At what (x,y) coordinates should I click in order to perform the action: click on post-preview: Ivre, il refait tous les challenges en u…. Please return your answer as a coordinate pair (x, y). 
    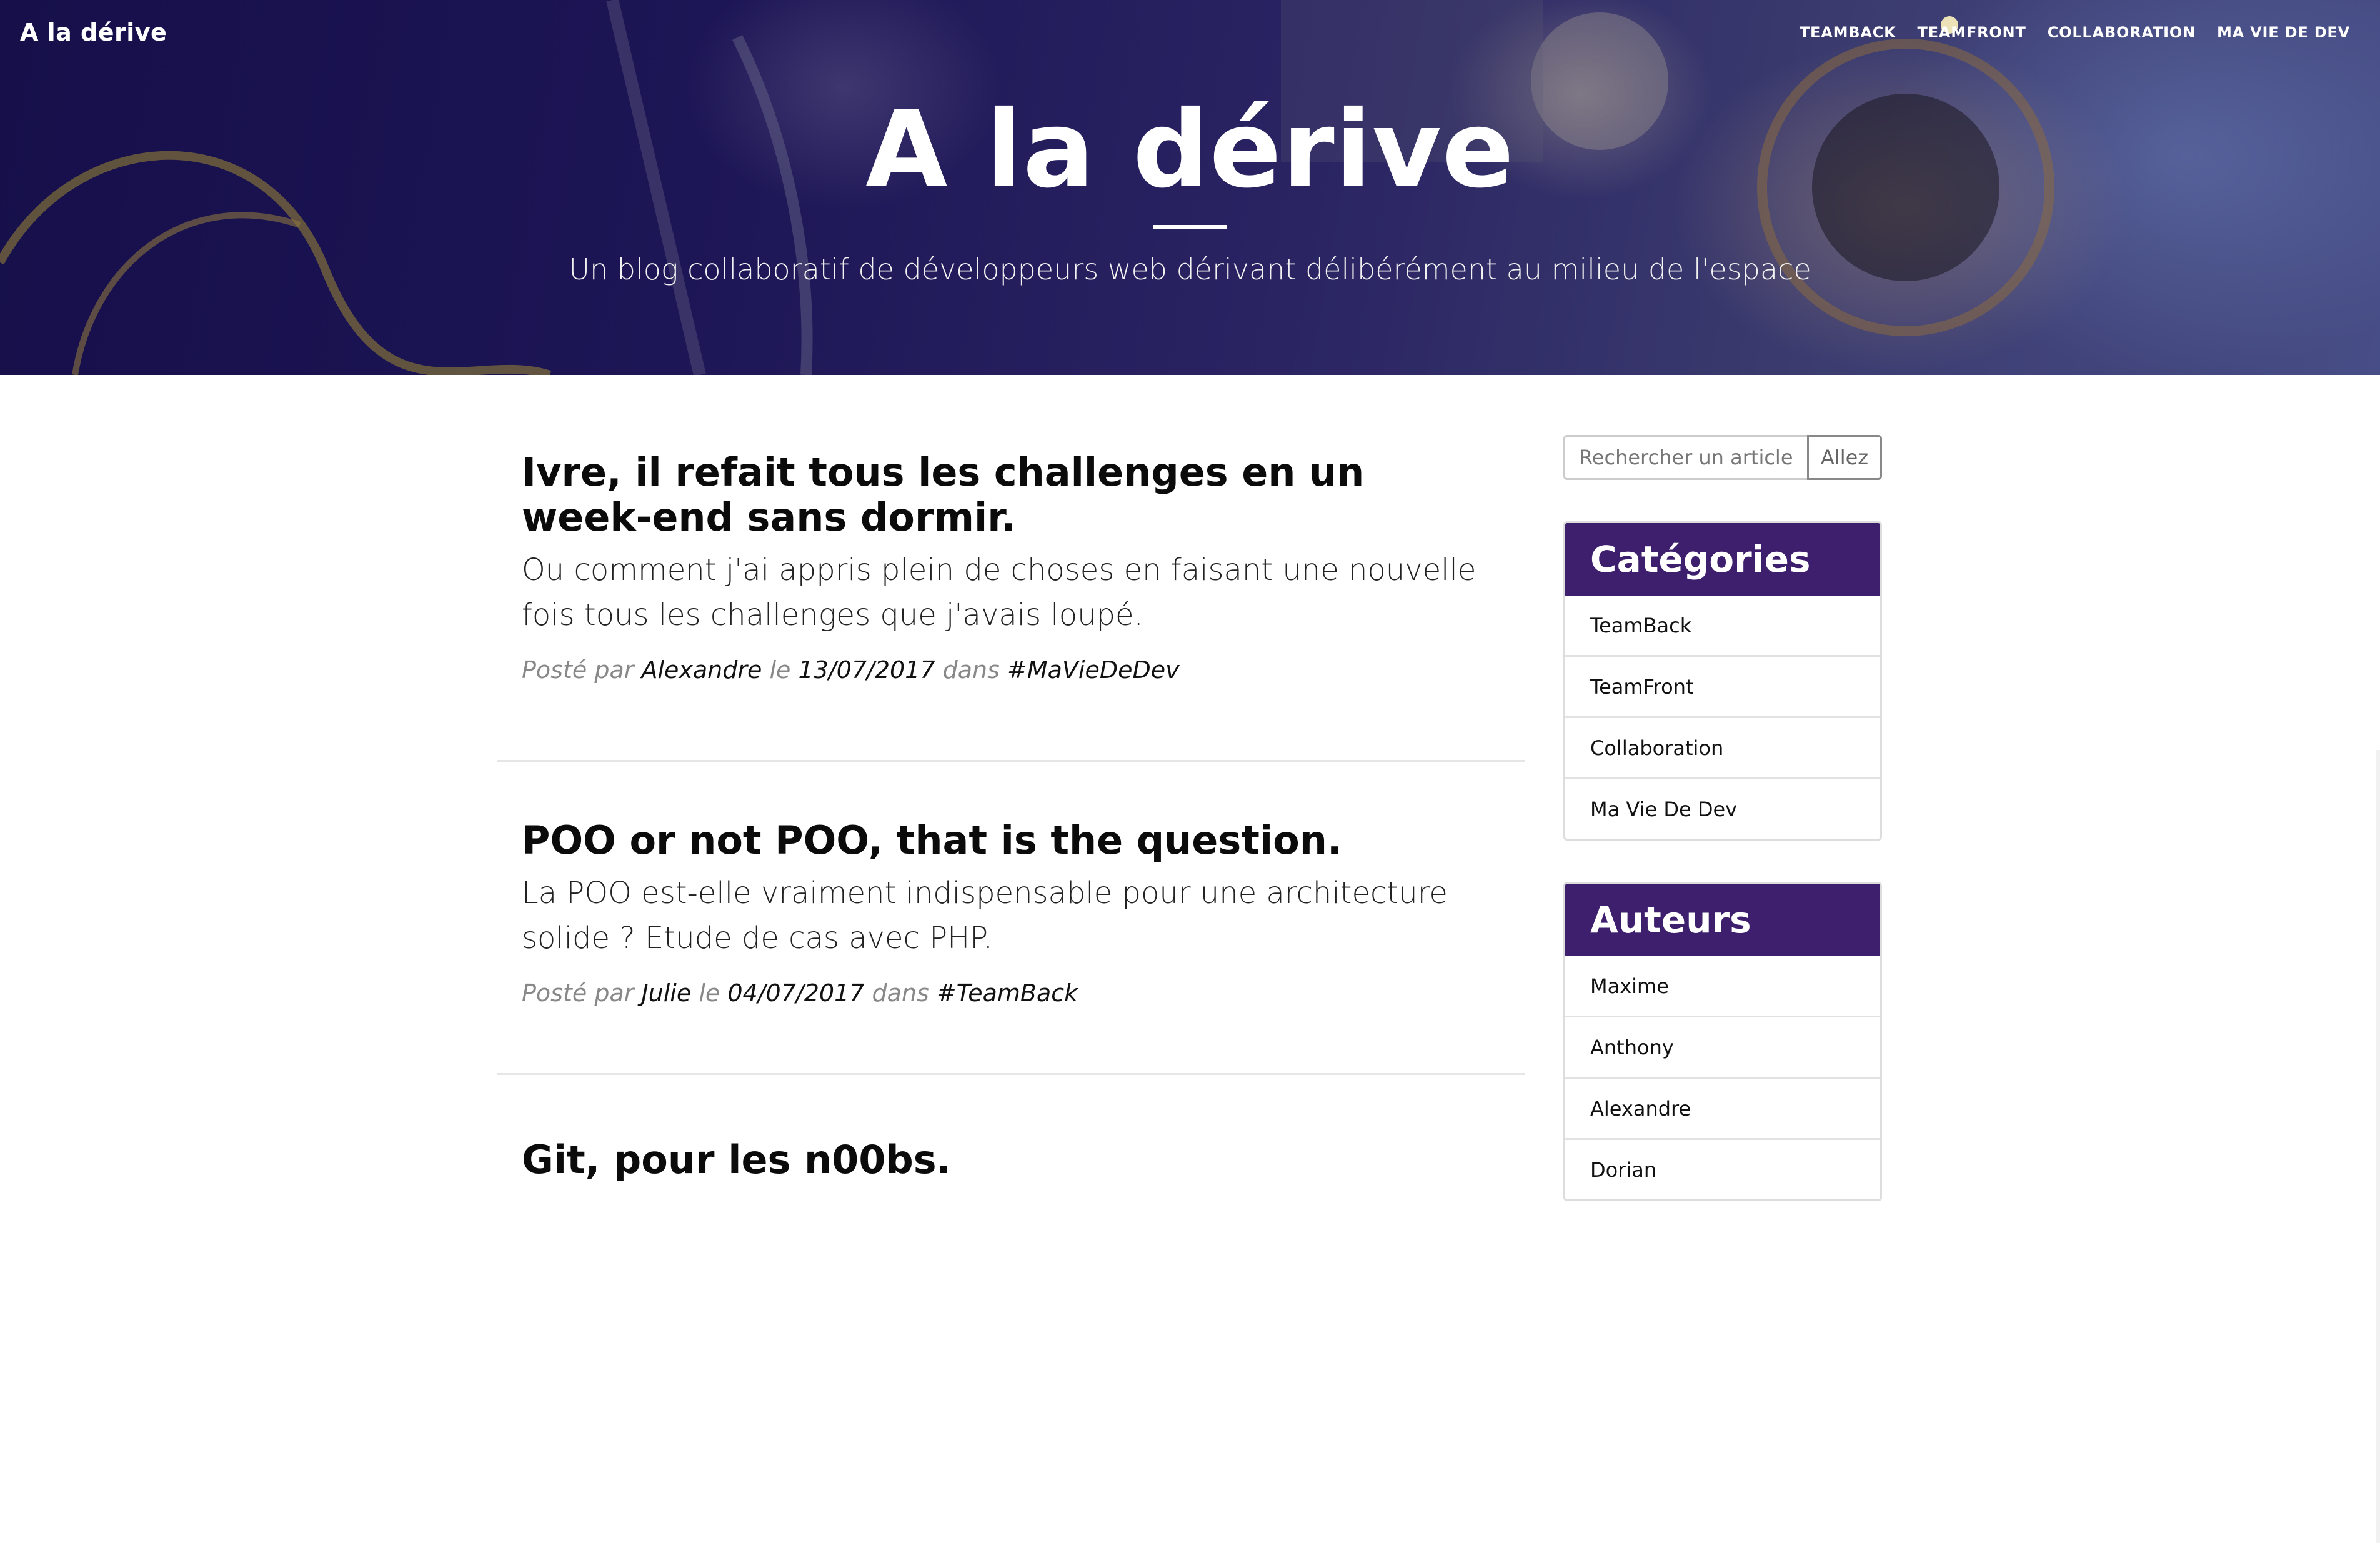
    Looking at the image, I should click on (1011, 606).